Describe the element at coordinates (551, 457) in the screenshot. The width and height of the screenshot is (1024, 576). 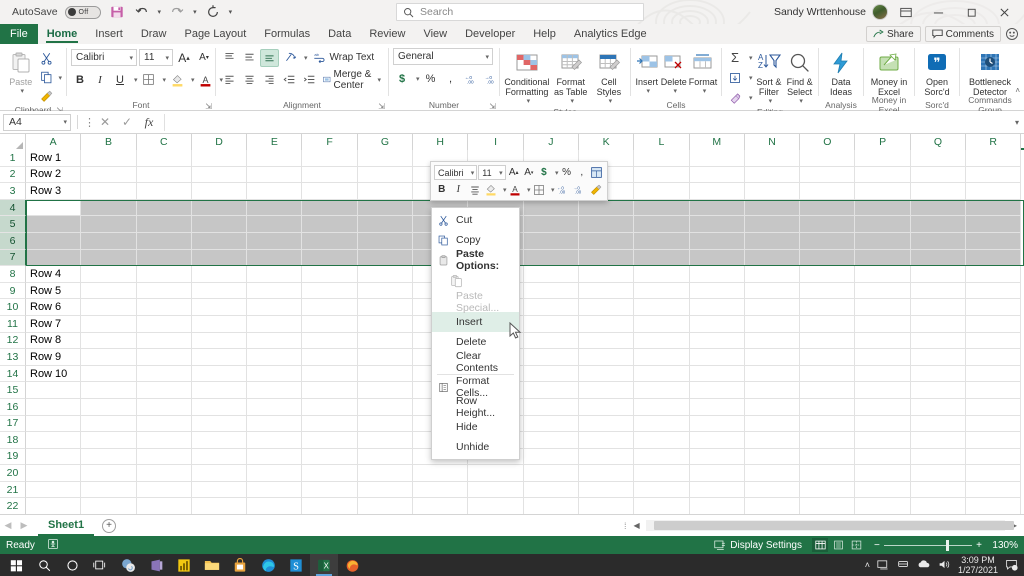
I see `cell-J19` at that location.